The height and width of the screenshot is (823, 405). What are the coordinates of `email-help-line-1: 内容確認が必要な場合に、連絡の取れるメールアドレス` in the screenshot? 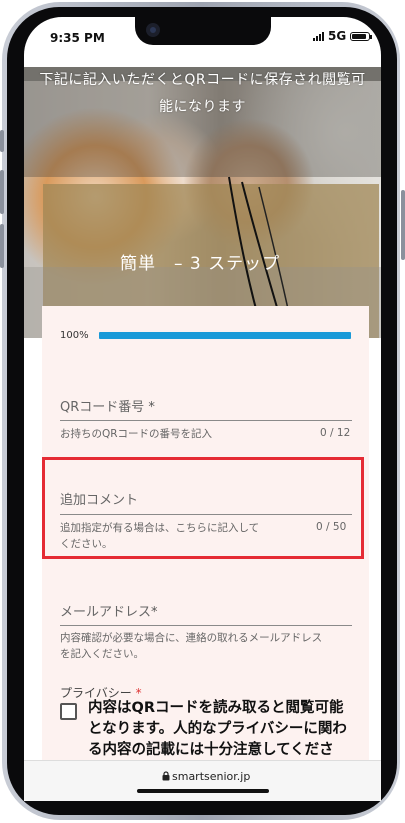 It's located at (191, 638).